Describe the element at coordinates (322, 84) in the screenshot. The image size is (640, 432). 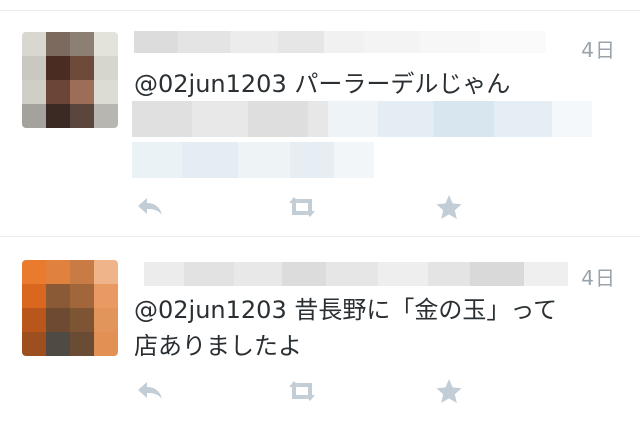
I see `tweet-text: @02jun1203 パーラーデルじゃん` at that location.